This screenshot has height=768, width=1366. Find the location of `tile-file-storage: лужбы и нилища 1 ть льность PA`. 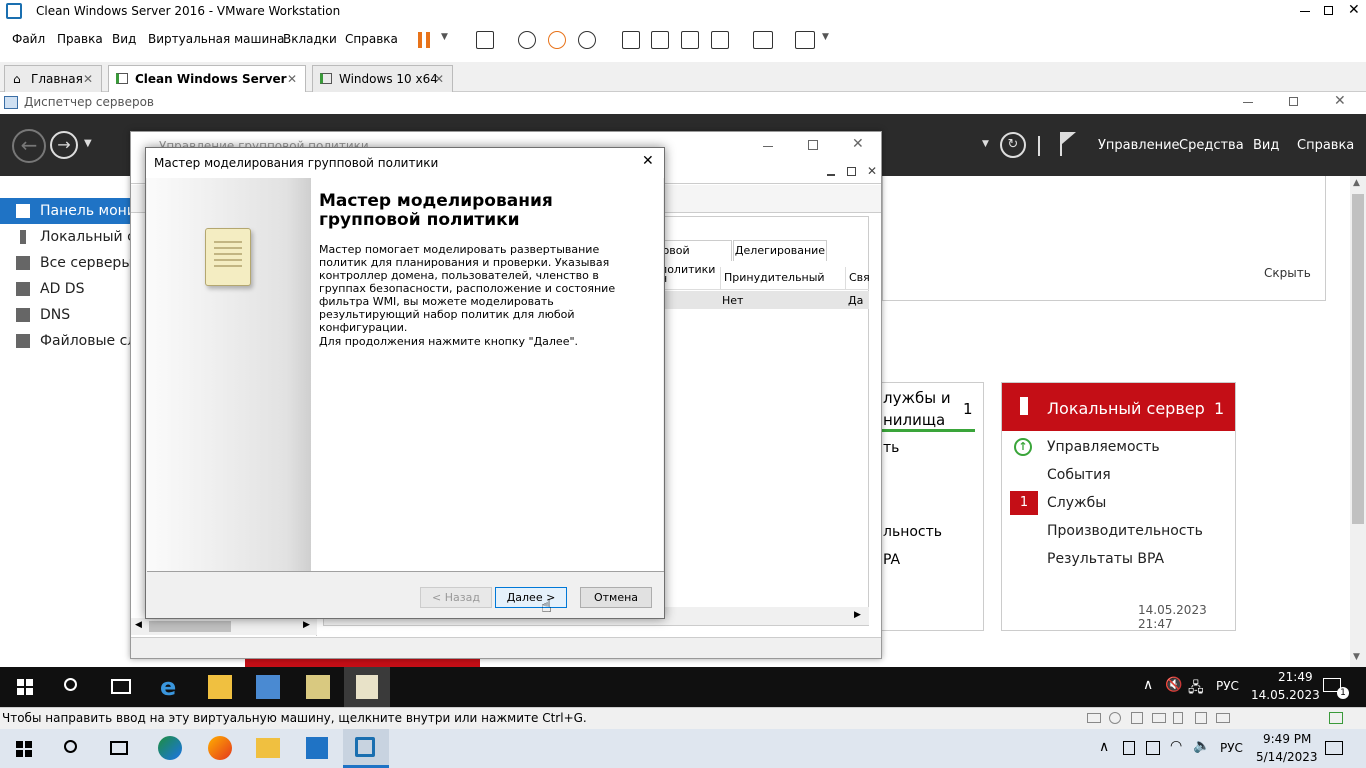

tile-file-storage: лужбы и нилища 1 ть льность PA is located at coordinates (931, 506).